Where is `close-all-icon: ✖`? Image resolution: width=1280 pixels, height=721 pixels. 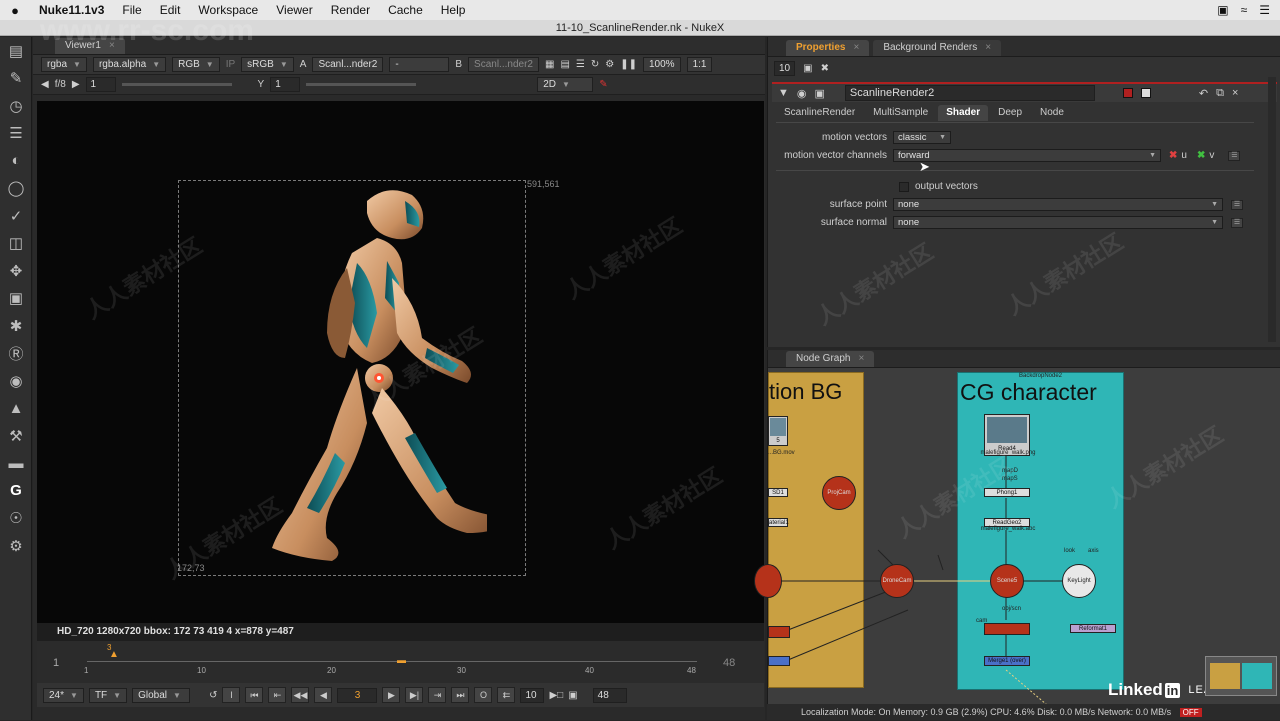 close-all-icon: ✖ is located at coordinates (825, 68).